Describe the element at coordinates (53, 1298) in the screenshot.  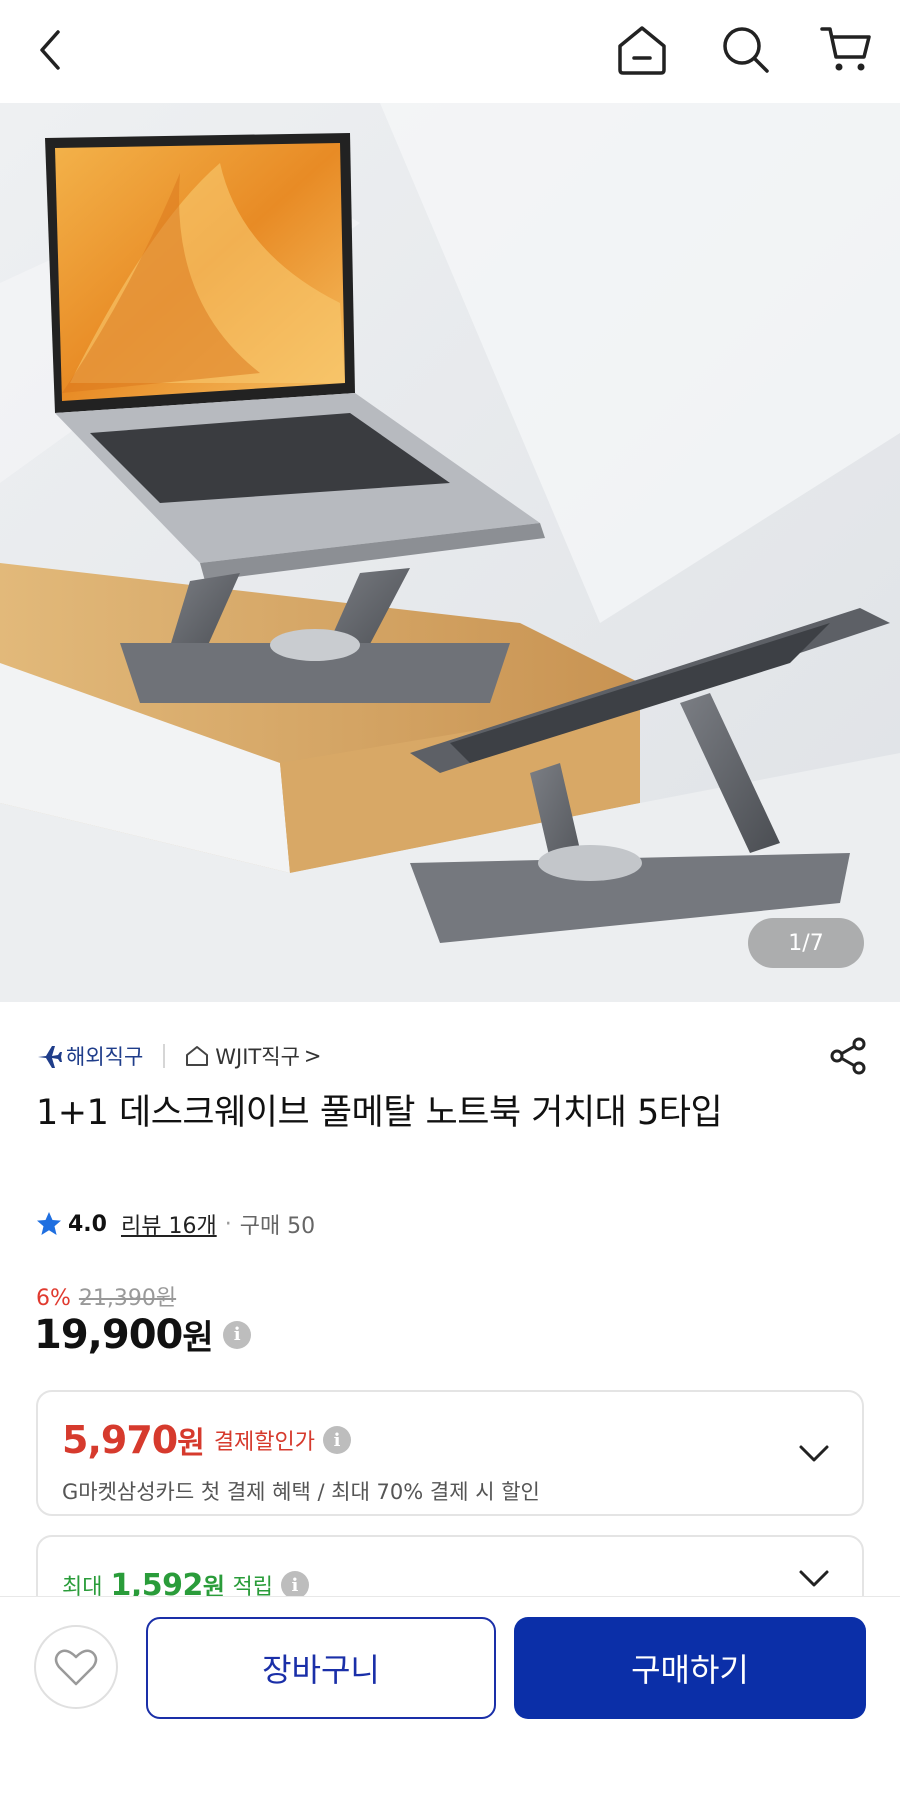
I see `discount-rate: 6%` at that location.